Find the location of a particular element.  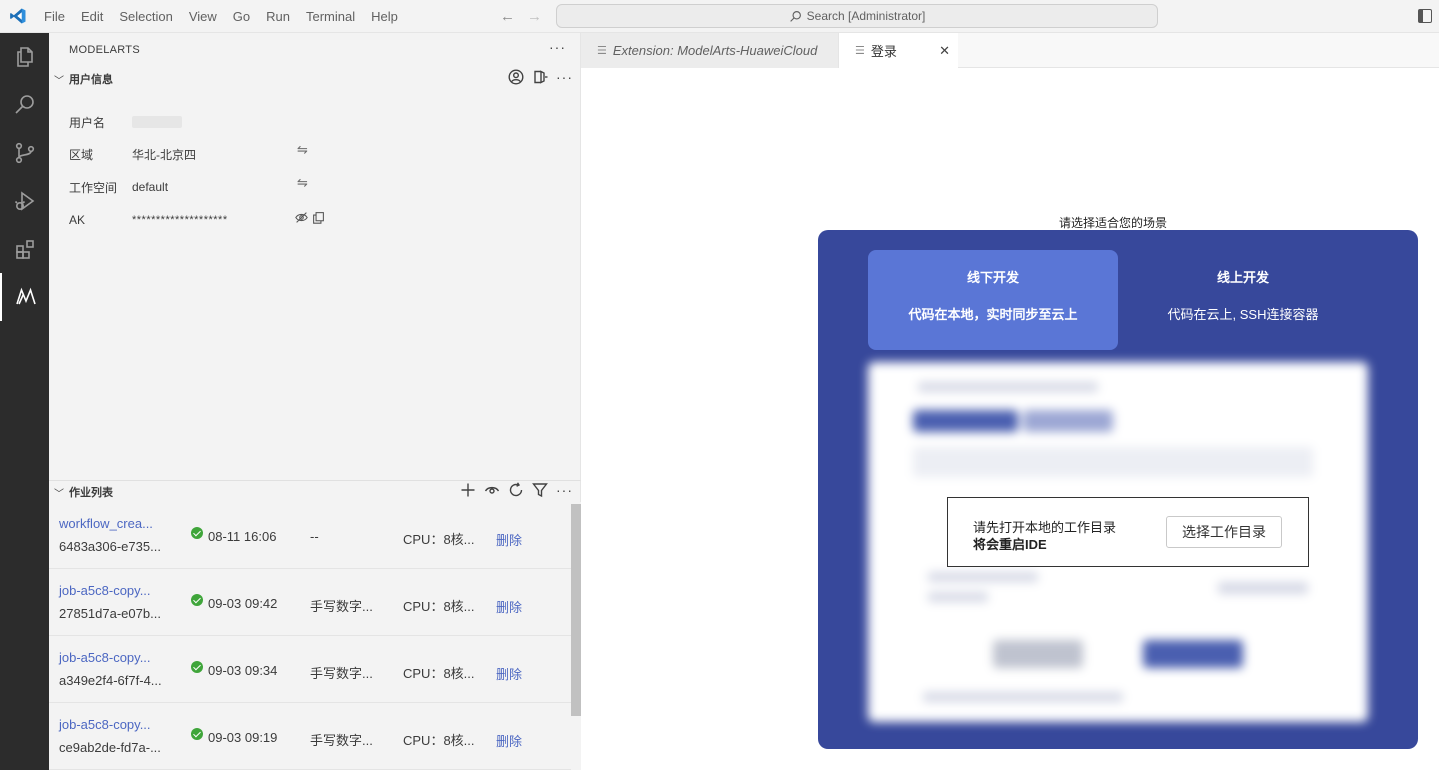

username-label: 用户名 is located at coordinates (87, 122).